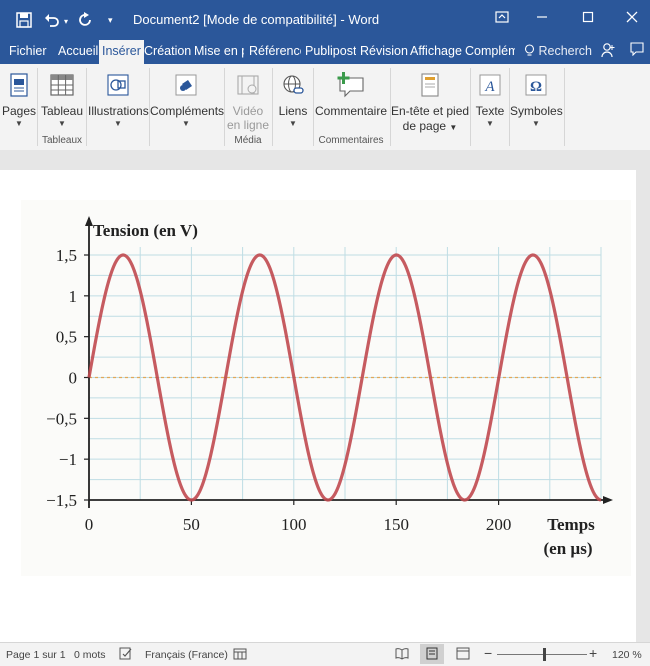 The width and height of the screenshot is (650, 666). I want to click on tableau-label: Tableau, so click(62, 111).